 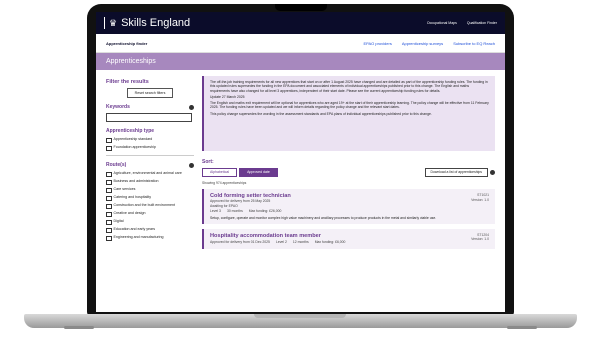 I want to click on card-code: ST1021 Version: 1.0, so click(x=480, y=197).